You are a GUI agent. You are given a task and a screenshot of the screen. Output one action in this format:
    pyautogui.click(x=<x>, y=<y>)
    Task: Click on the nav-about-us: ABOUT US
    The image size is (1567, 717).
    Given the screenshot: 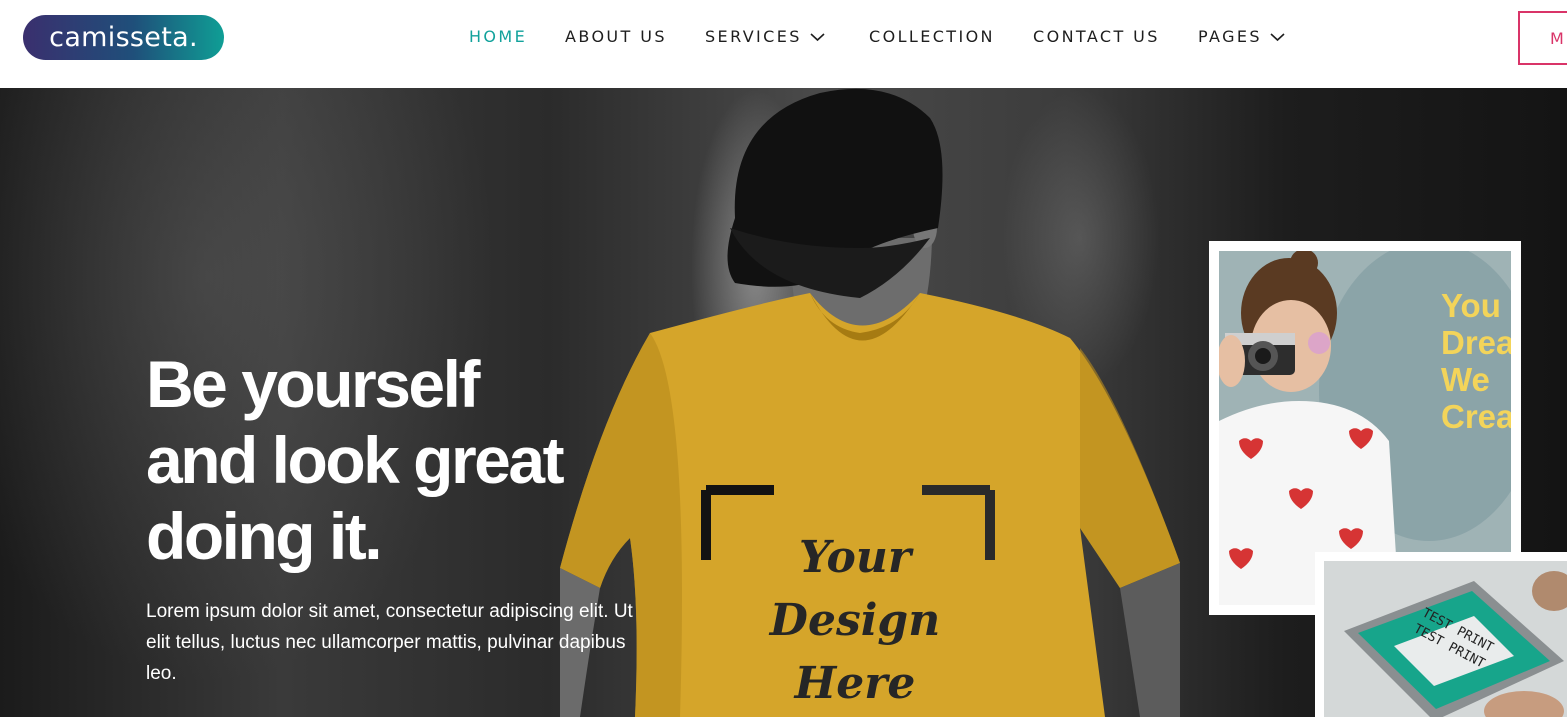 What is the action you would take?
    pyautogui.click(x=616, y=36)
    